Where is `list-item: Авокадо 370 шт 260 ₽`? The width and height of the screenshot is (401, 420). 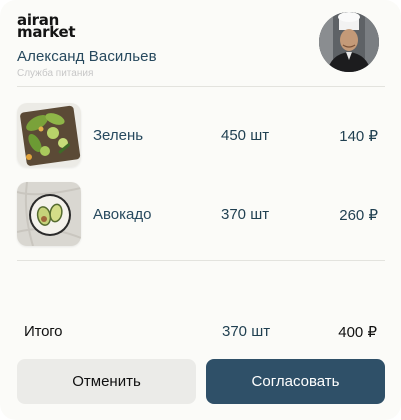 list-item: Авокадо 370 шт 260 ₽ is located at coordinates (201, 214).